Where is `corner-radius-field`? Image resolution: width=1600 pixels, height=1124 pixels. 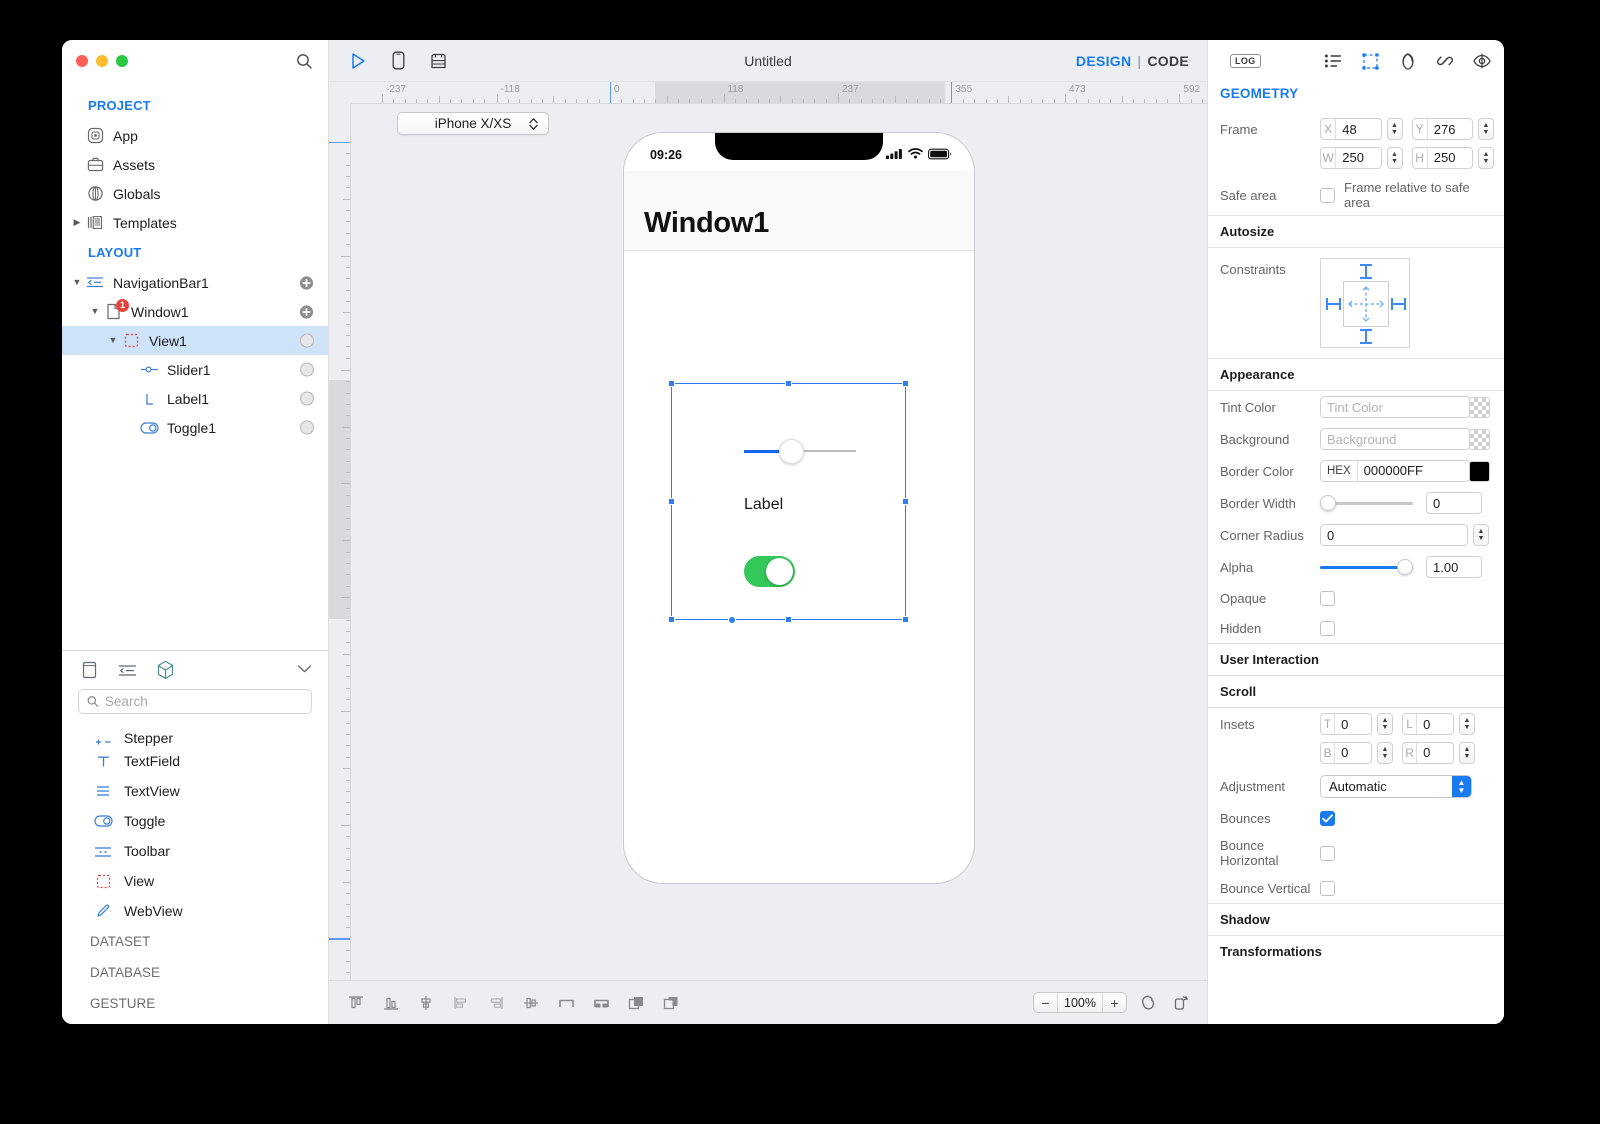
corner-radius-field is located at coordinates (1394, 535).